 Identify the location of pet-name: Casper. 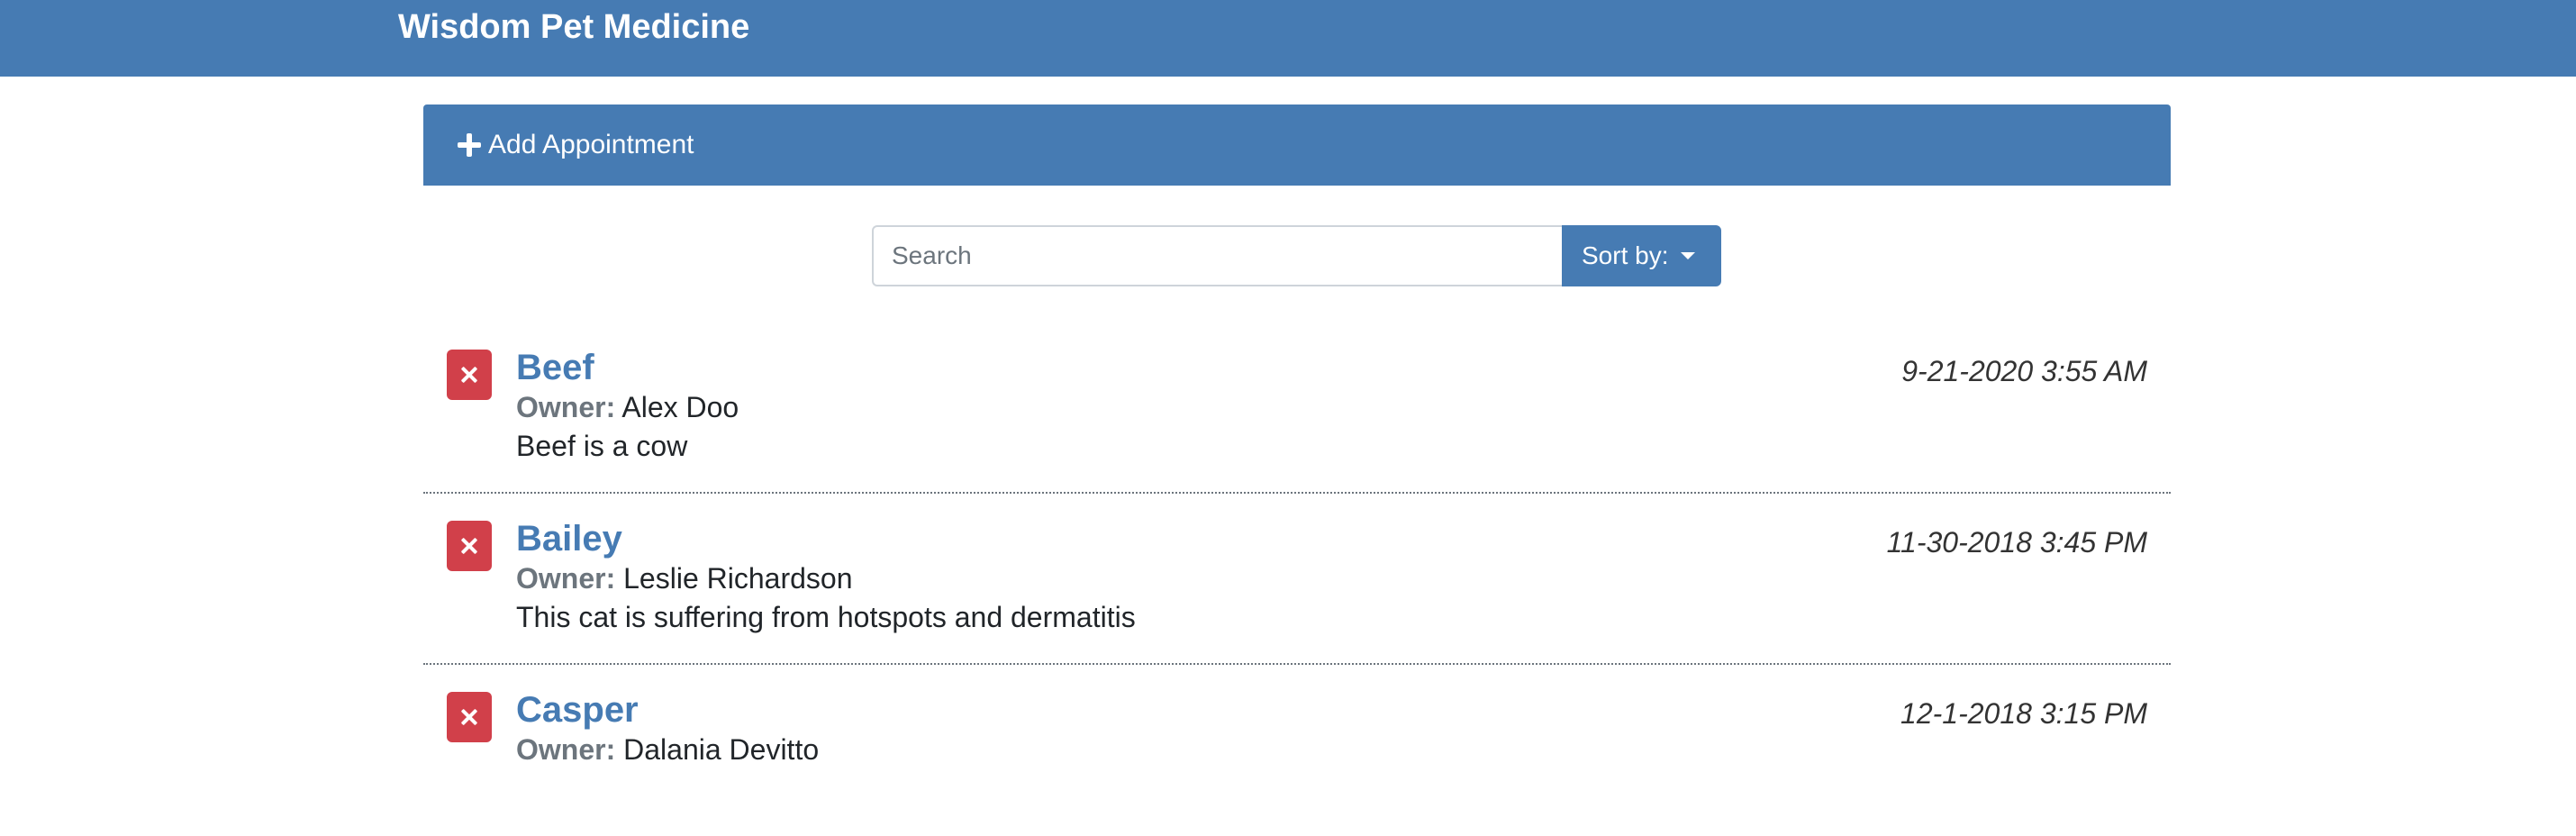
(577, 710).